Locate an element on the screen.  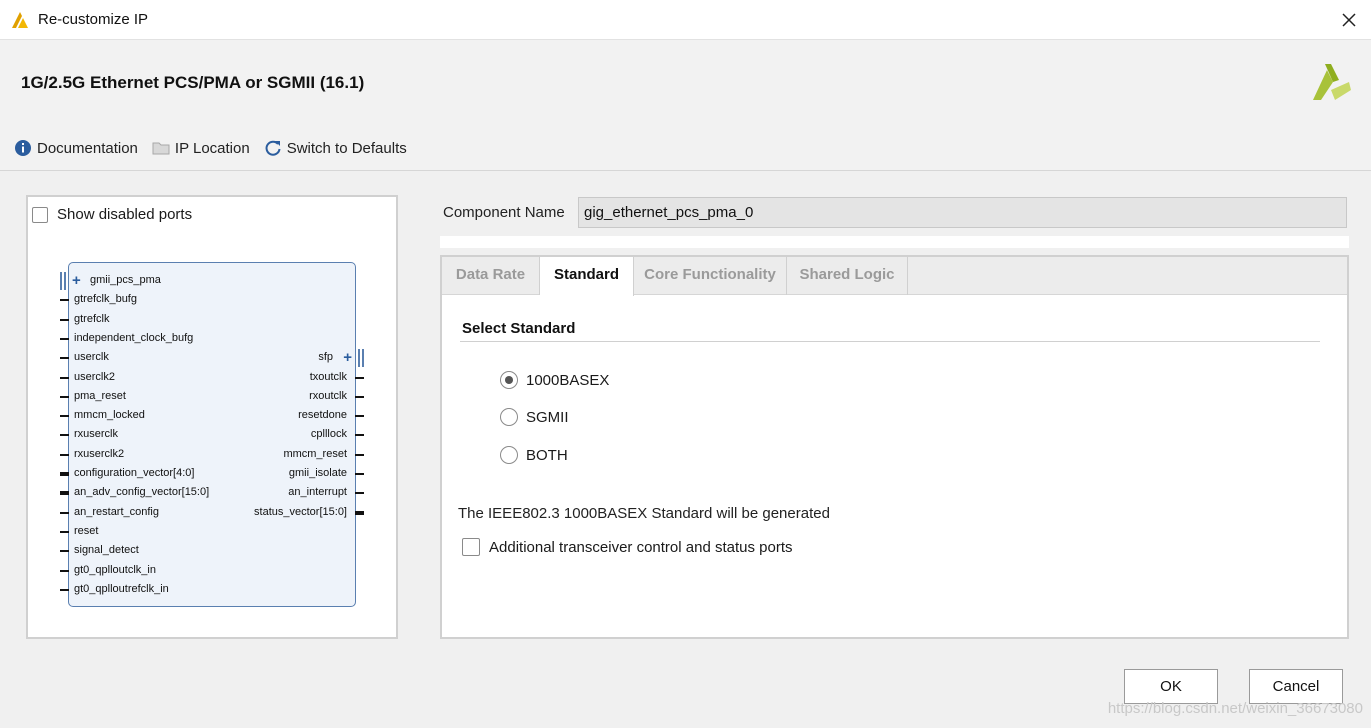
block-port-left: an_adv_config_vector[15:0] is located at coordinates (142, 492).